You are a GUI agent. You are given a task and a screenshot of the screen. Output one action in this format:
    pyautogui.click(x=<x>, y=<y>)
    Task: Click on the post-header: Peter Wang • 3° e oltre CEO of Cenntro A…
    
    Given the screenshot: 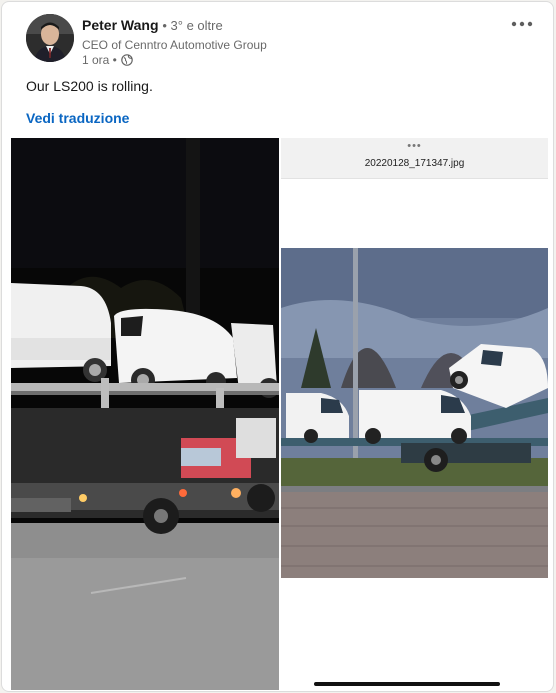 What is the action you would take?
    pyautogui.click(x=277, y=37)
    